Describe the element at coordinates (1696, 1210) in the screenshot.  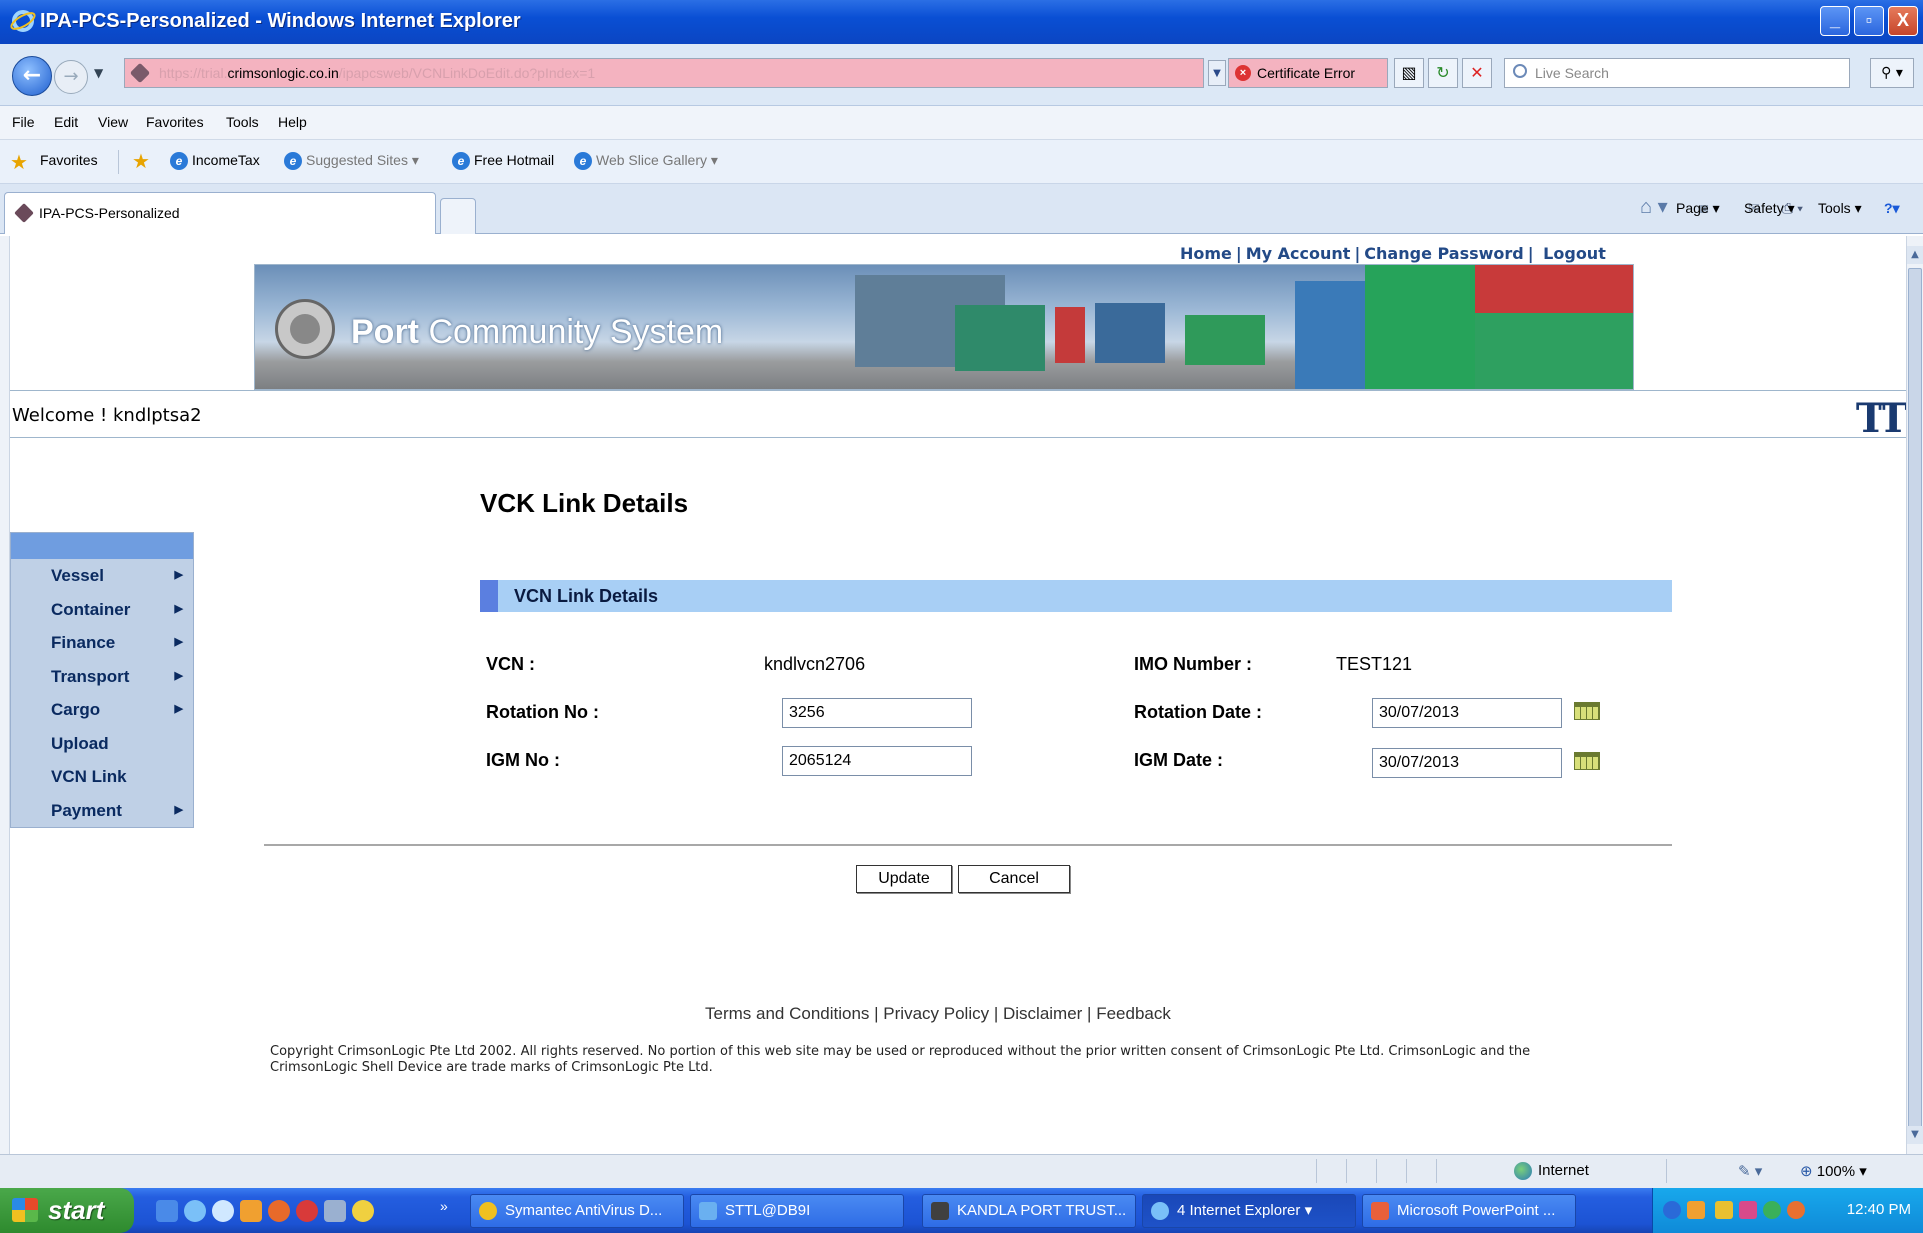
I see `tray-network-icon` at that location.